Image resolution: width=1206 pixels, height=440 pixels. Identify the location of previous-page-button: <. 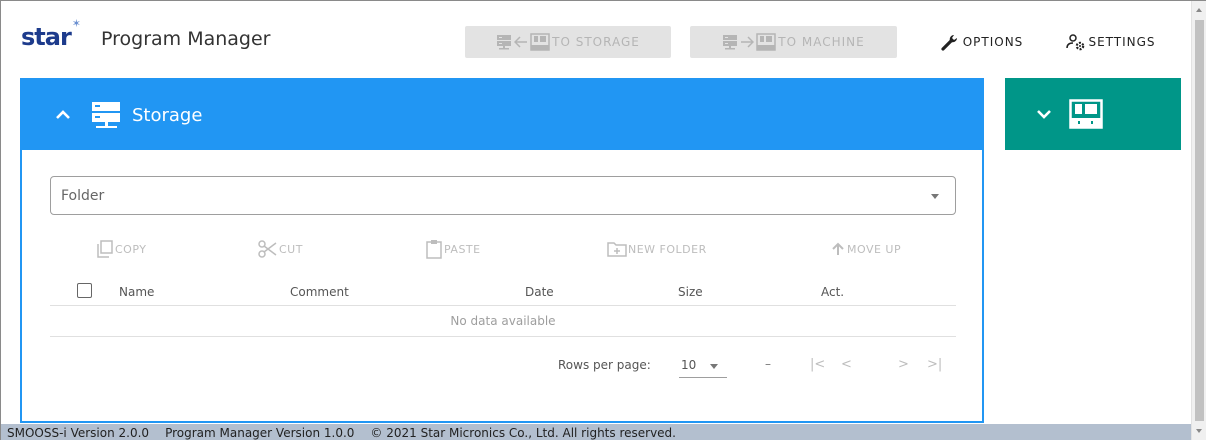
(846, 364).